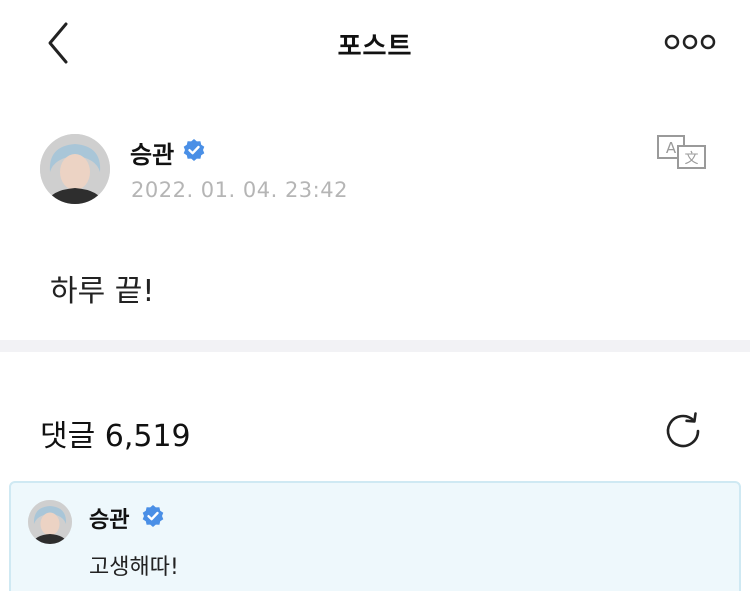 This screenshot has width=750, height=591. What do you see at coordinates (152, 152) in the screenshot?
I see `author-name: 승관` at bounding box center [152, 152].